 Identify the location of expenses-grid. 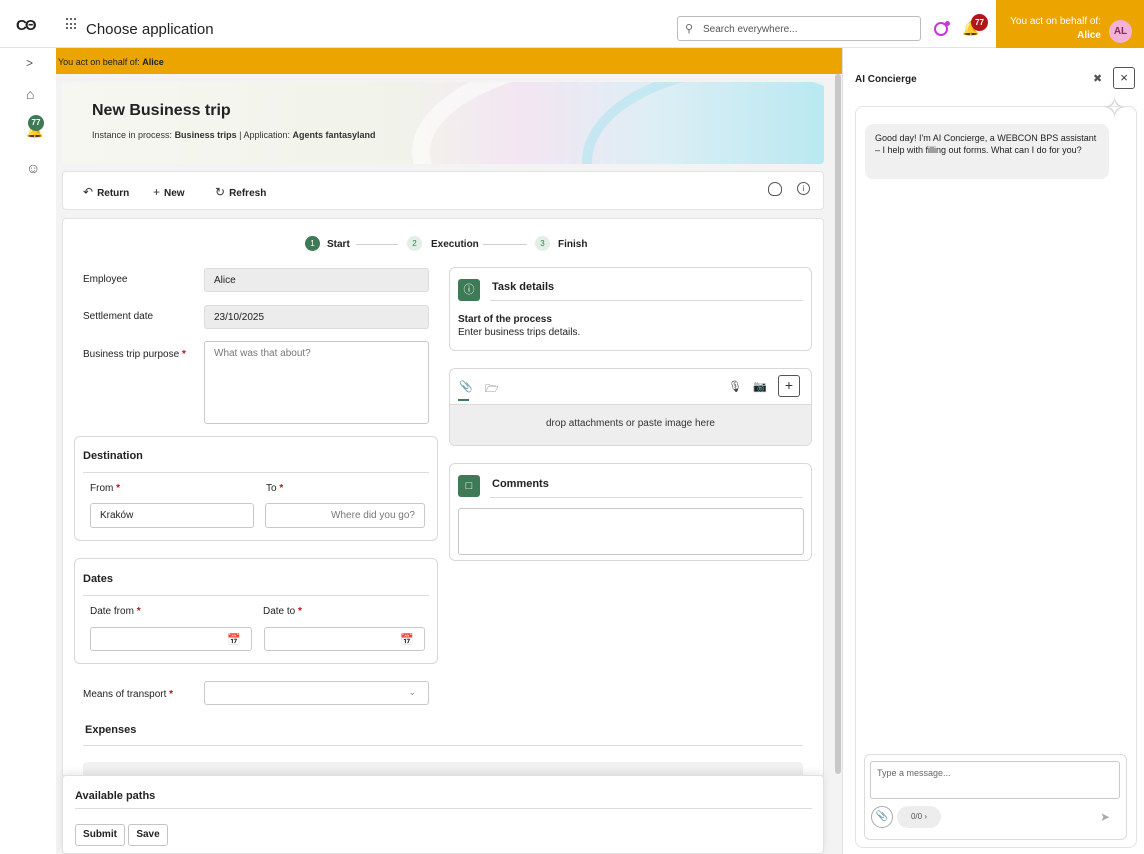
(443, 769).